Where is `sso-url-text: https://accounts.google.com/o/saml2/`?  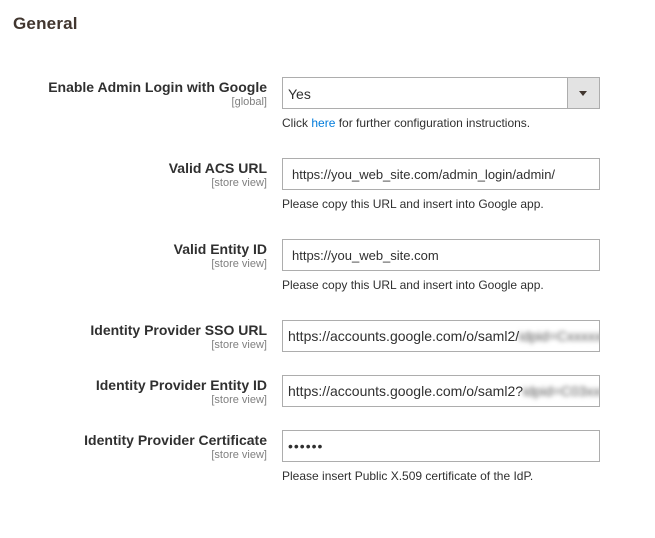 sso-url-text: https://accounts.google.com/o/saml2/ is located at coordinates (404, 336).